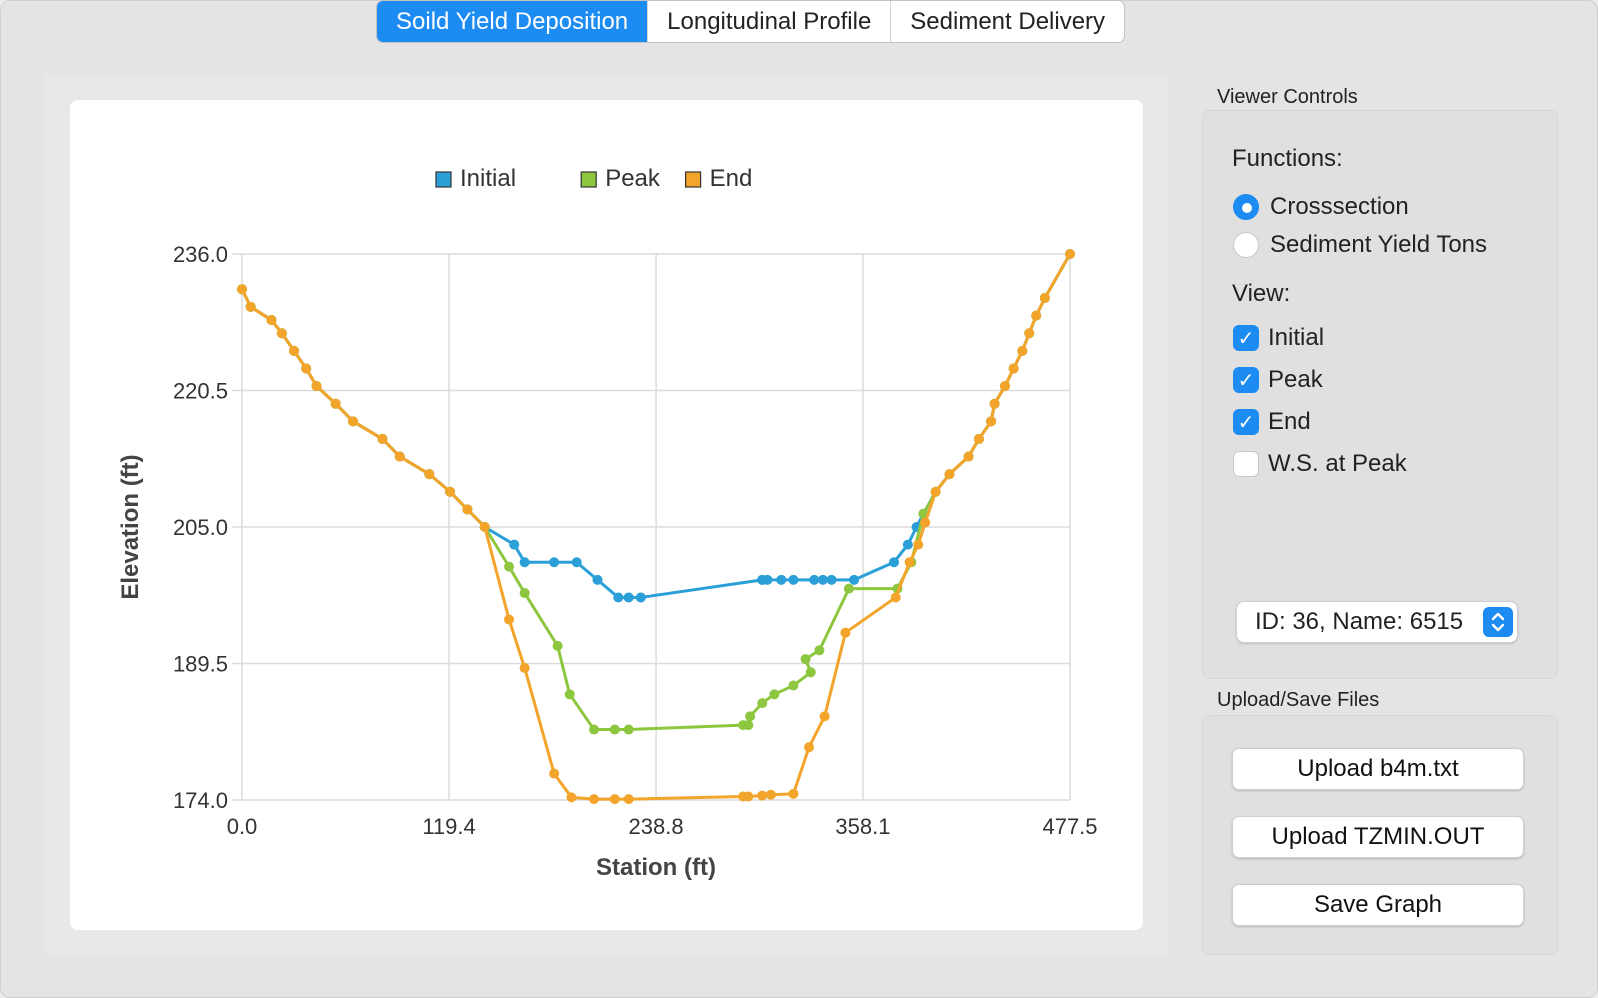 The image size is (1598, 998). I want to click on x-tick-label: 238.8, so click(656, 826).